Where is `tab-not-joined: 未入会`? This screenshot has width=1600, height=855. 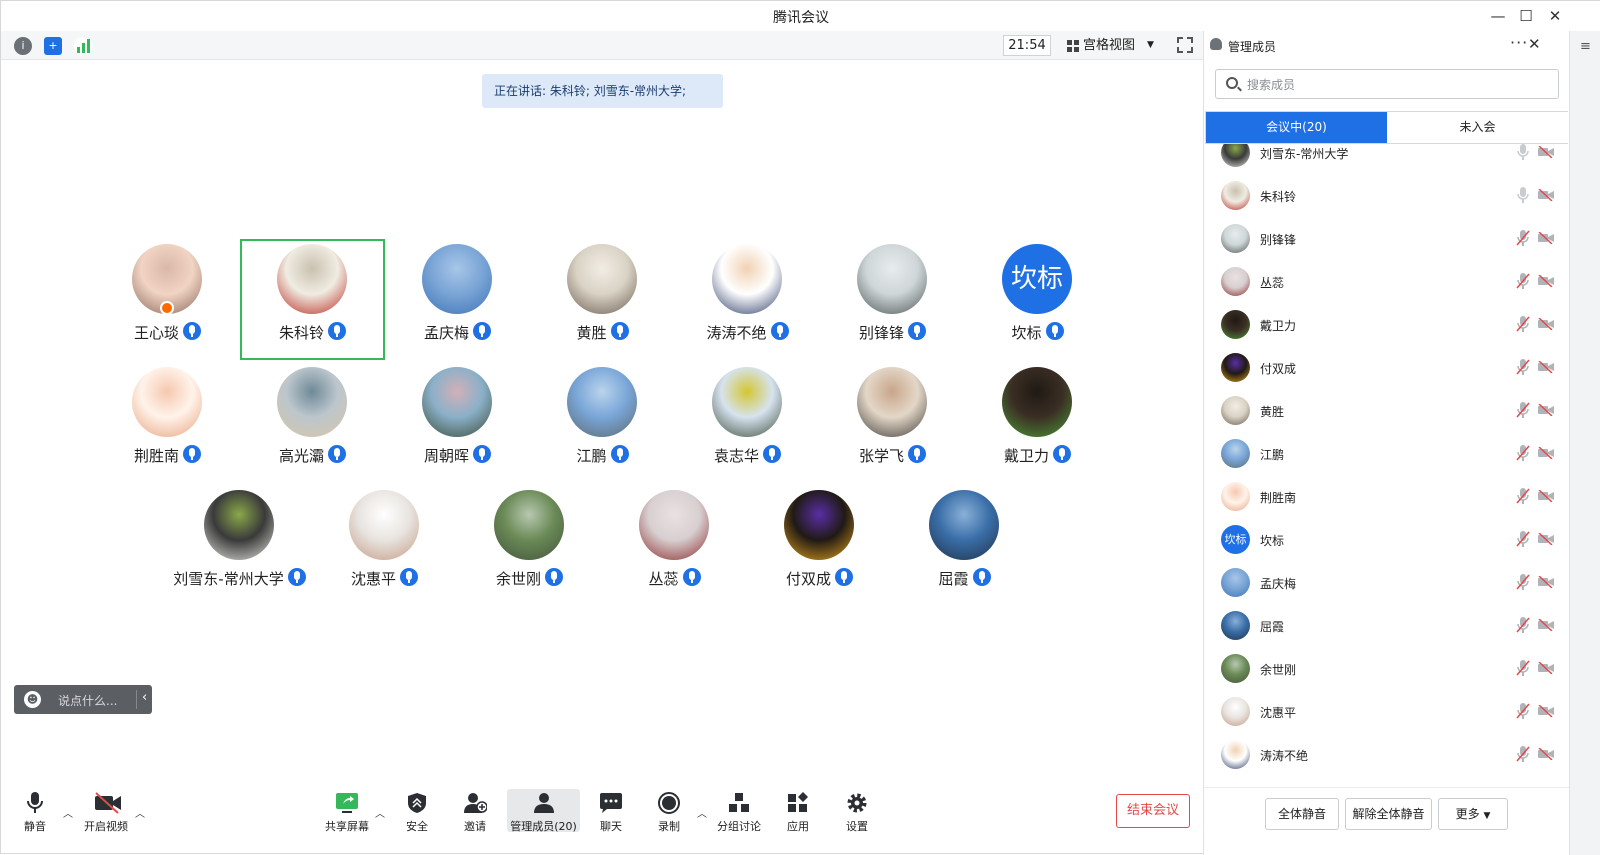
tab-not-joined: 未入会 is located at coordinates (1477, 127).